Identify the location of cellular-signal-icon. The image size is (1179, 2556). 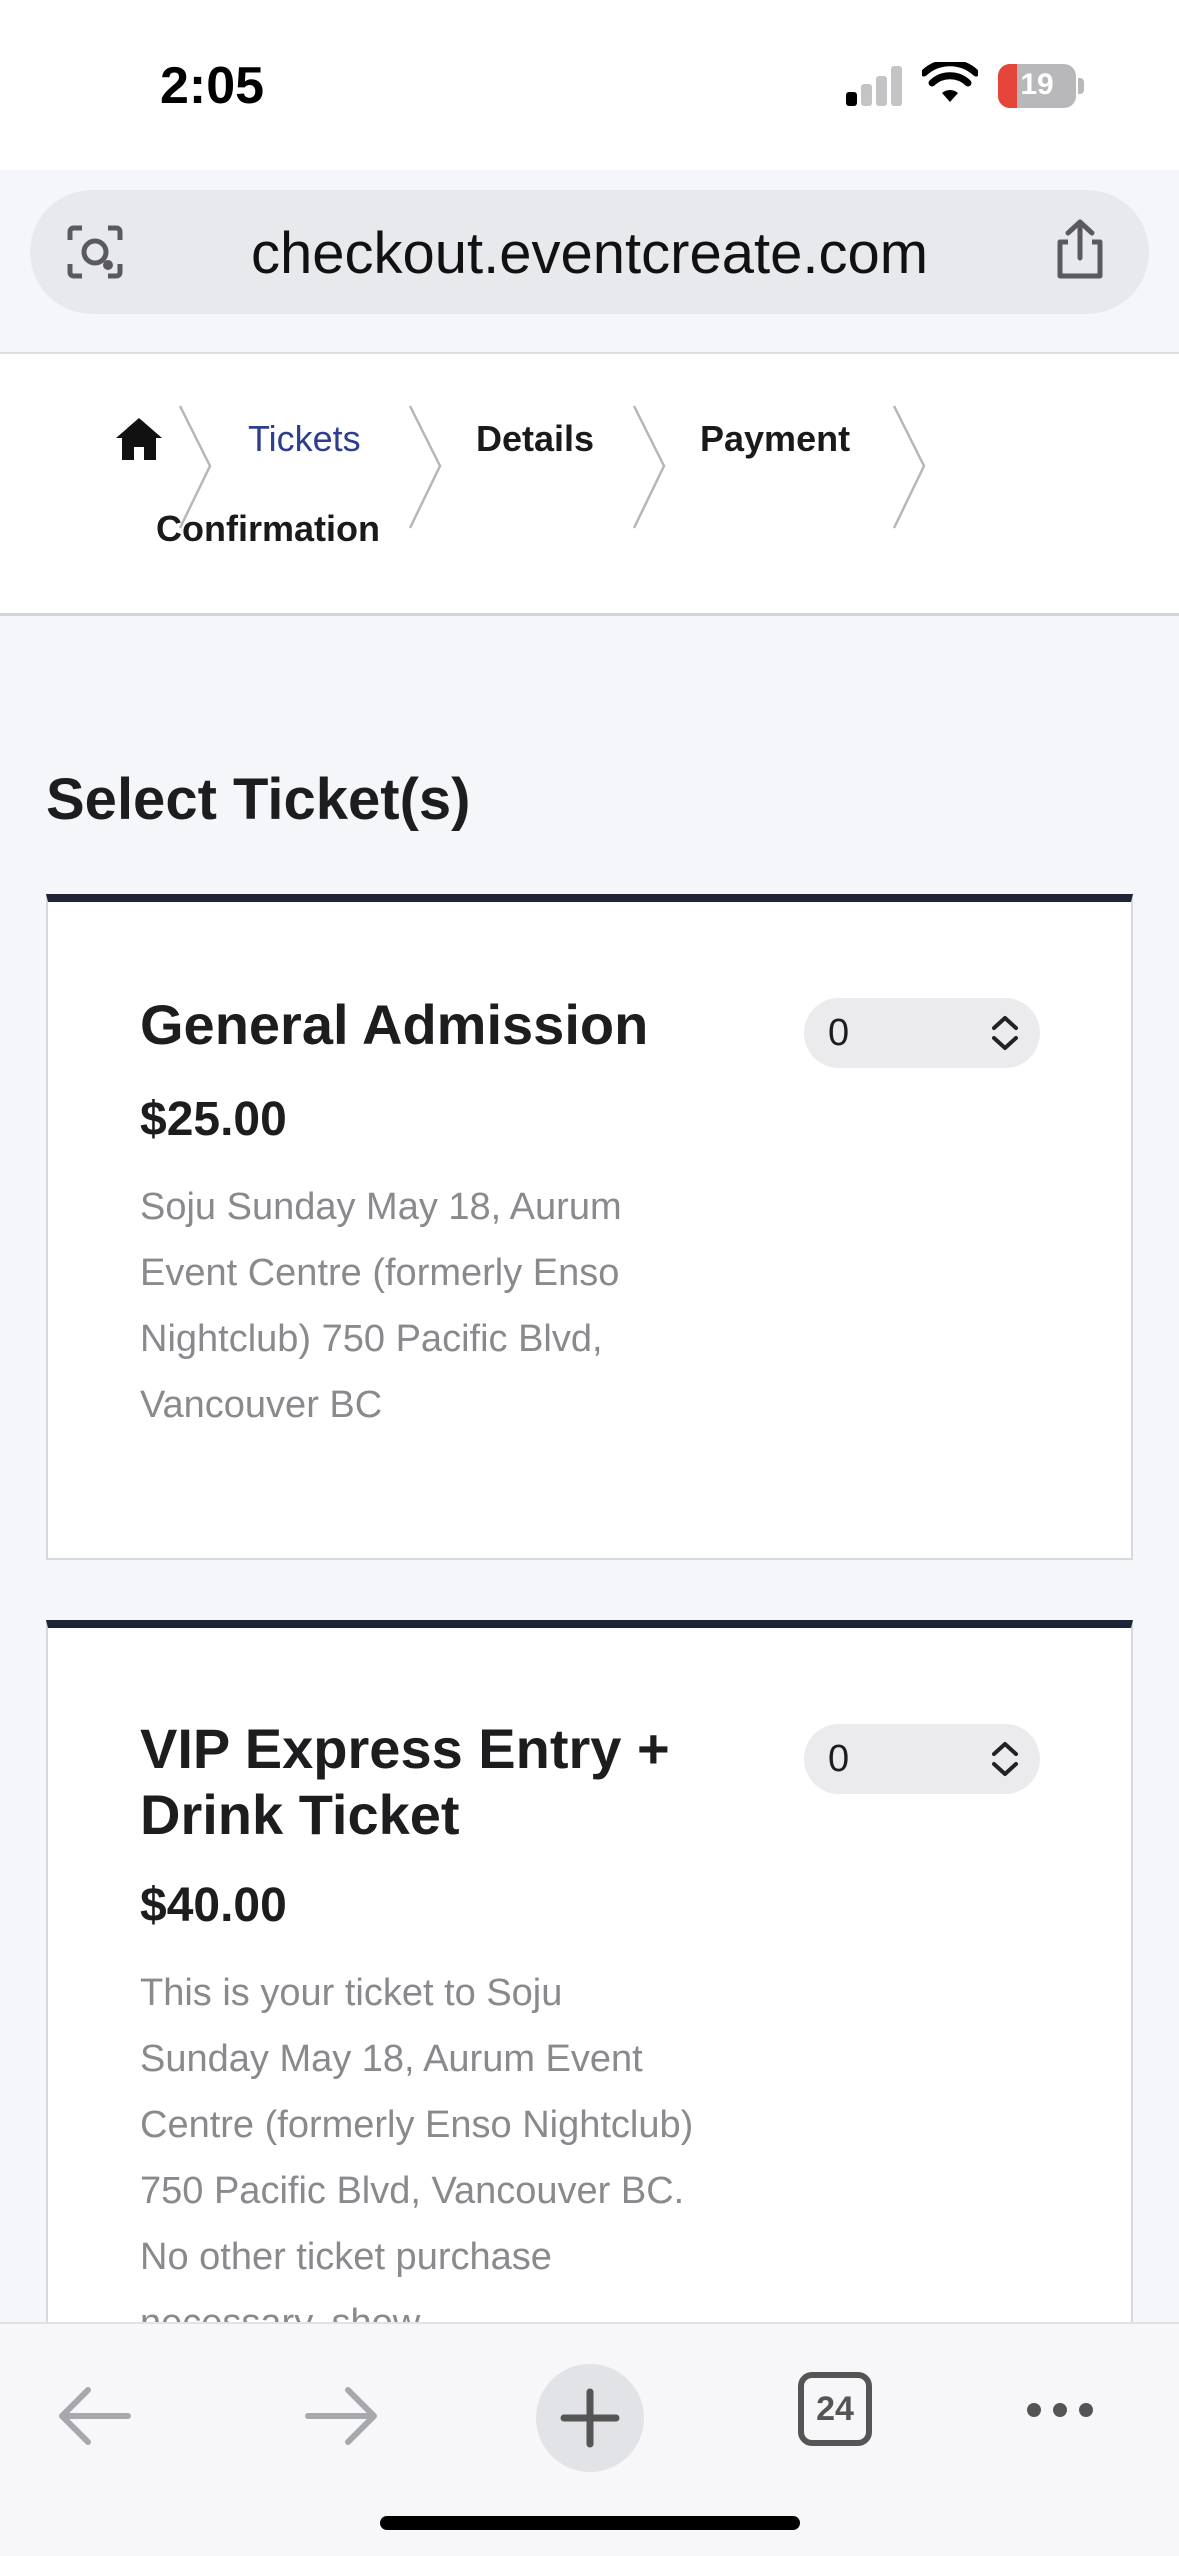
(875, 86).